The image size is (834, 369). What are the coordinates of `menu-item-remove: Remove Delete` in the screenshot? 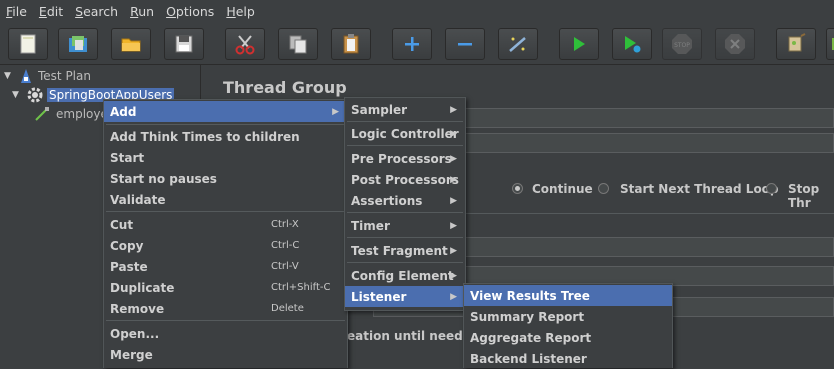 It's located at (225, 308).